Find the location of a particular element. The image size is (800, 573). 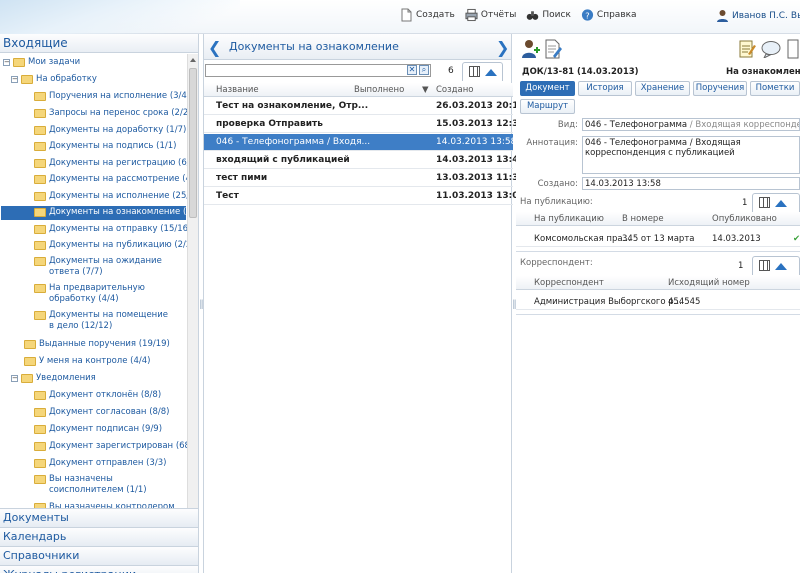

tree-item: Документ зарегистрирован (68/68) is located at coordinates (110, 446).